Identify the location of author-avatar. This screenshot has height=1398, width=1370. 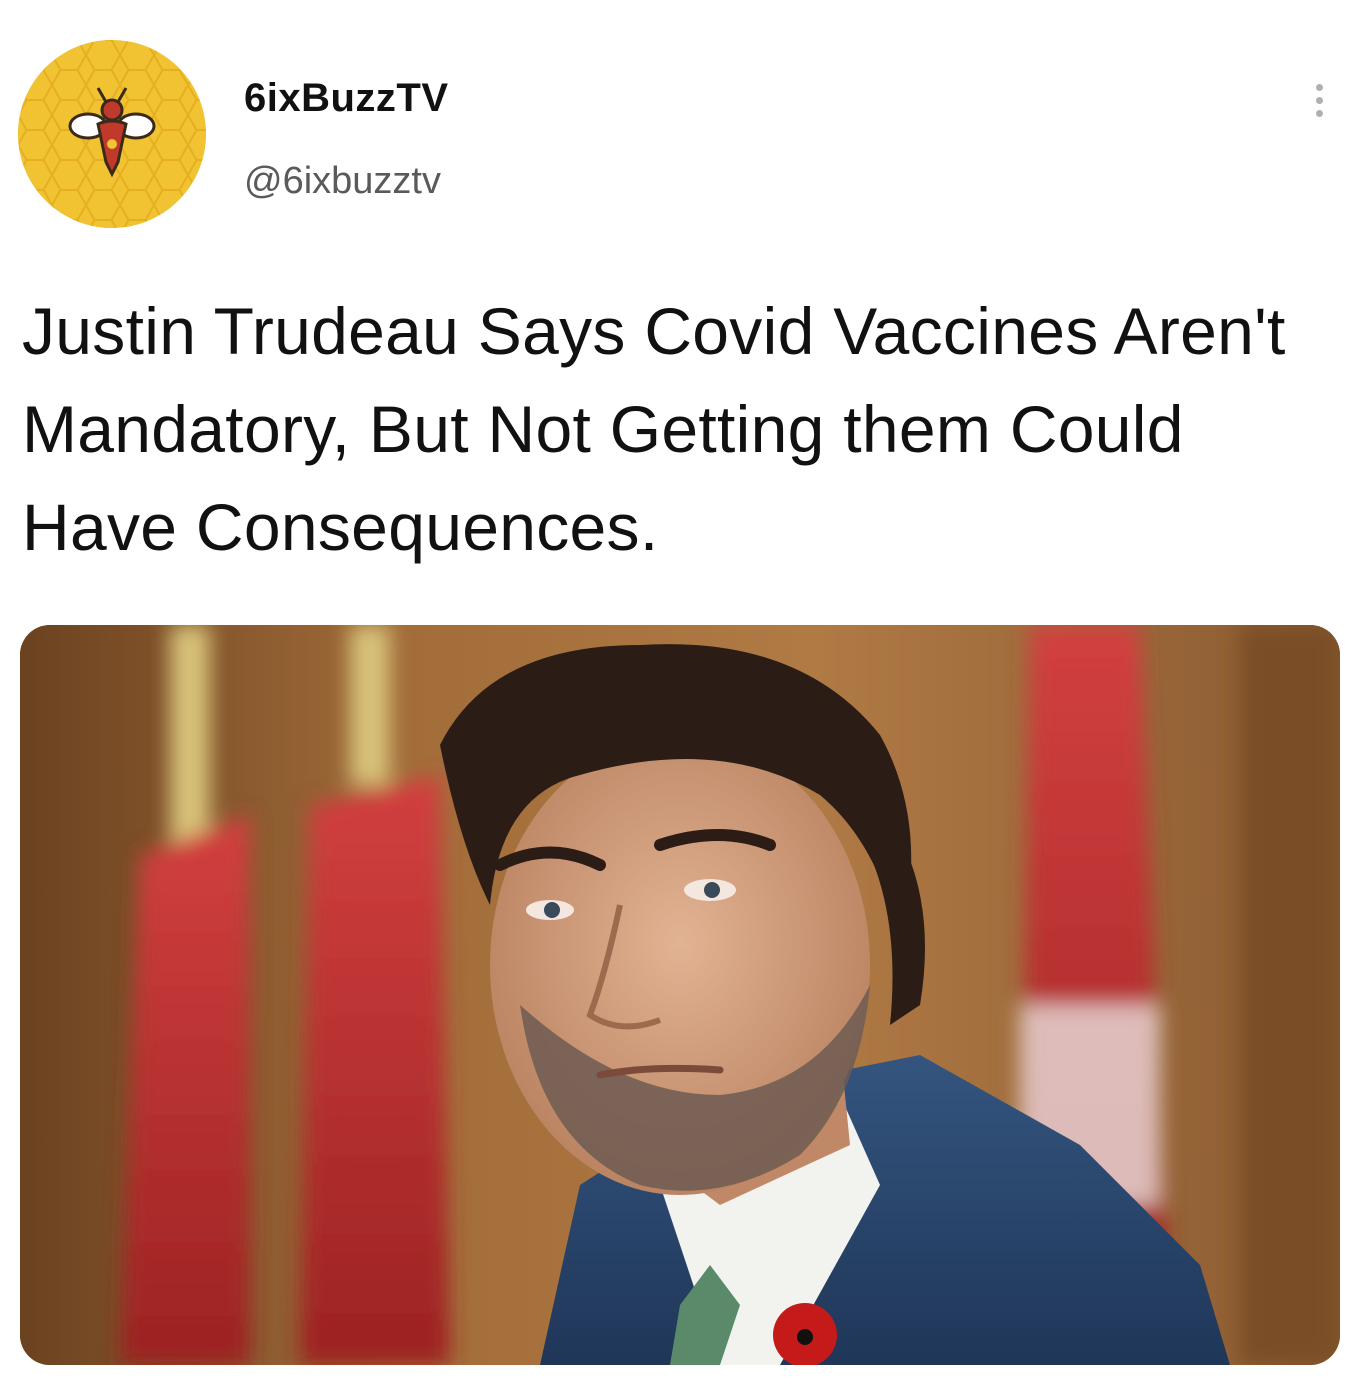
(112, 134).